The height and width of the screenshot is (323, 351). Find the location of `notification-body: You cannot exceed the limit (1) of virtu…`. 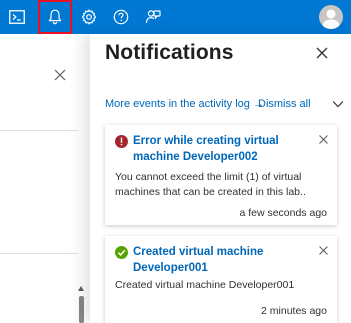

notification-body: You cannot exceed the limit (1) of virtu… is located at coordinates (210, 184).